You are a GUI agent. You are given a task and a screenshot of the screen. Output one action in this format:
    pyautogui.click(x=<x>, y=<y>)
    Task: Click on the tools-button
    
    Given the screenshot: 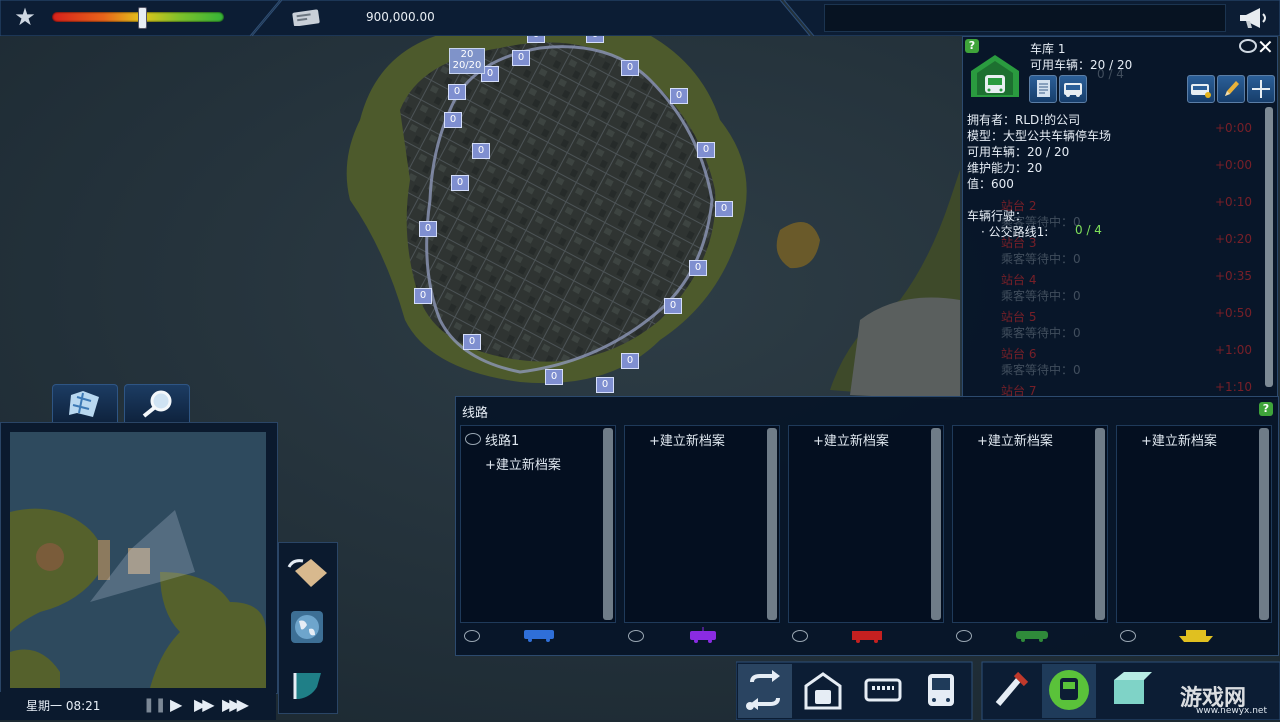 What is the action you would take?
    pyautogui.click(x=1011, y=690)
    